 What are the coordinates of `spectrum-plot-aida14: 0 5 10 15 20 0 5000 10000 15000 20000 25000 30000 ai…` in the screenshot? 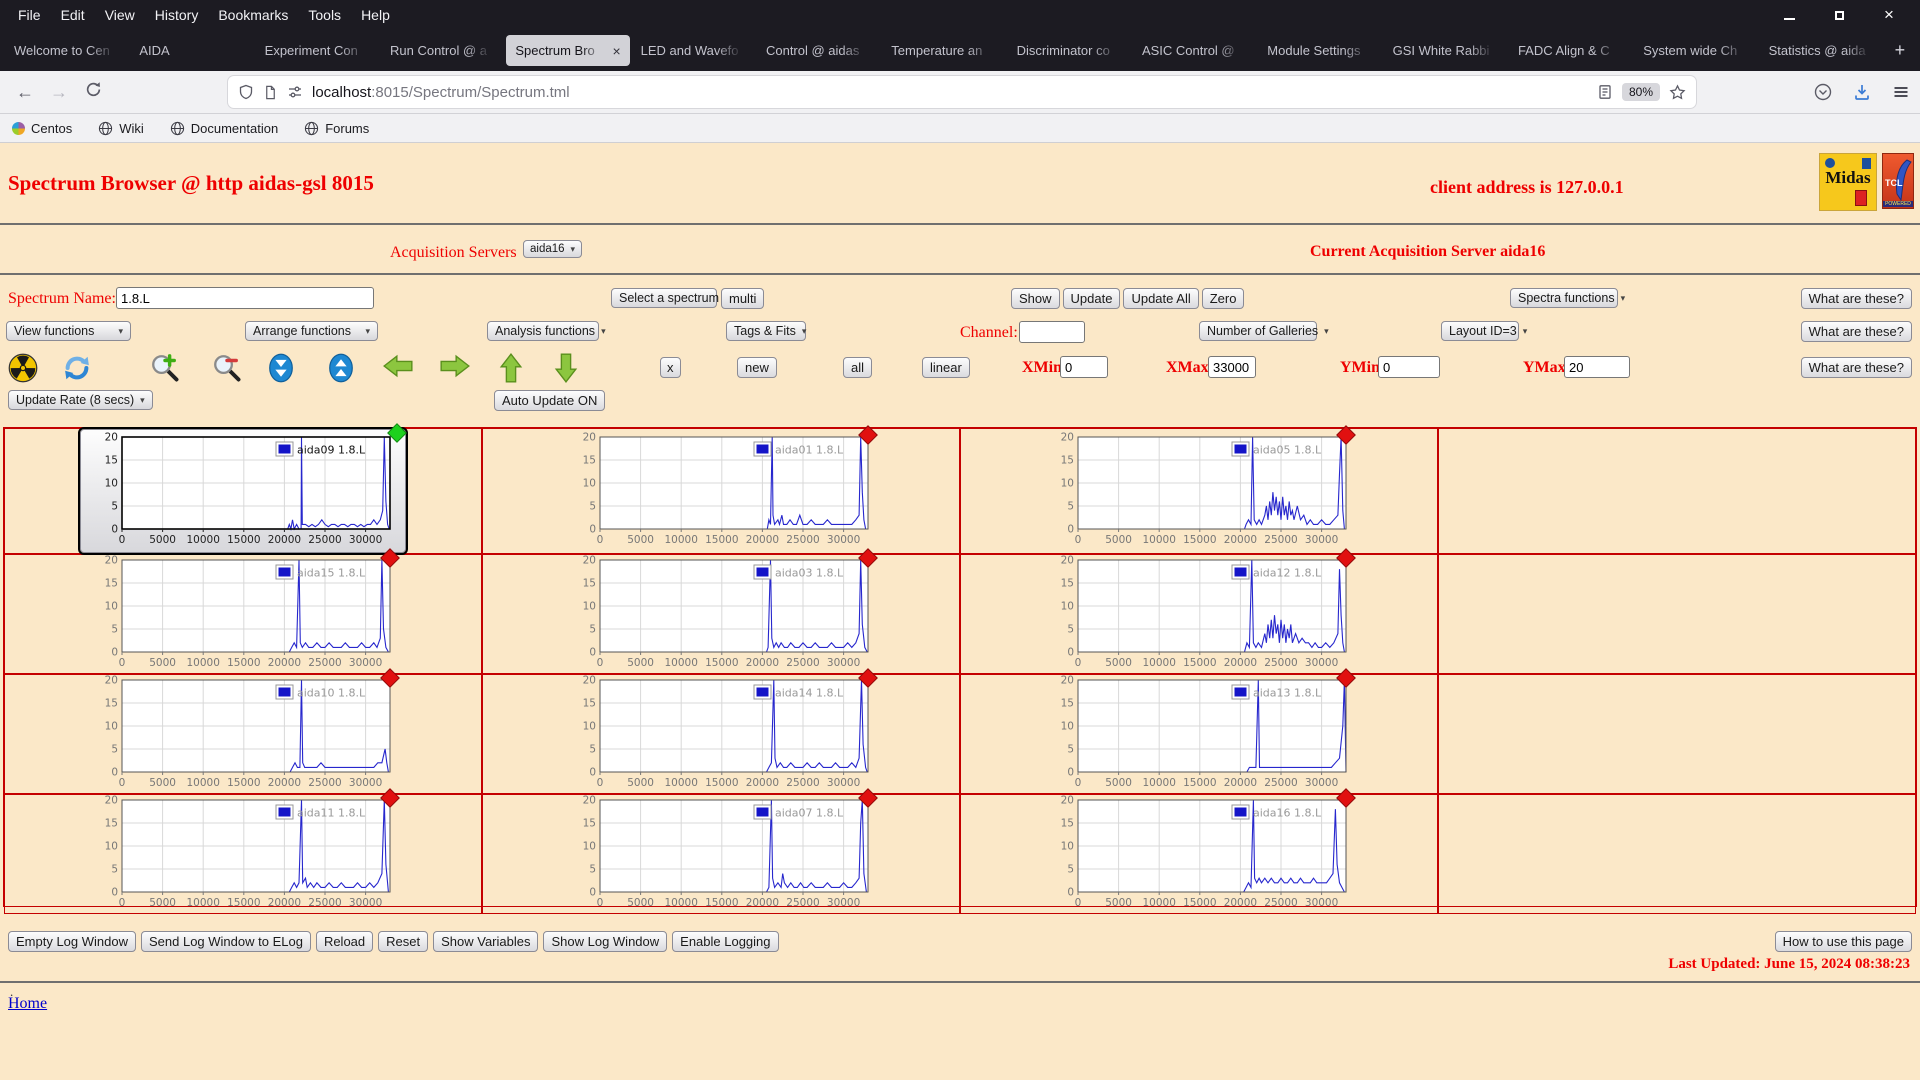 It's located at (722, 730).